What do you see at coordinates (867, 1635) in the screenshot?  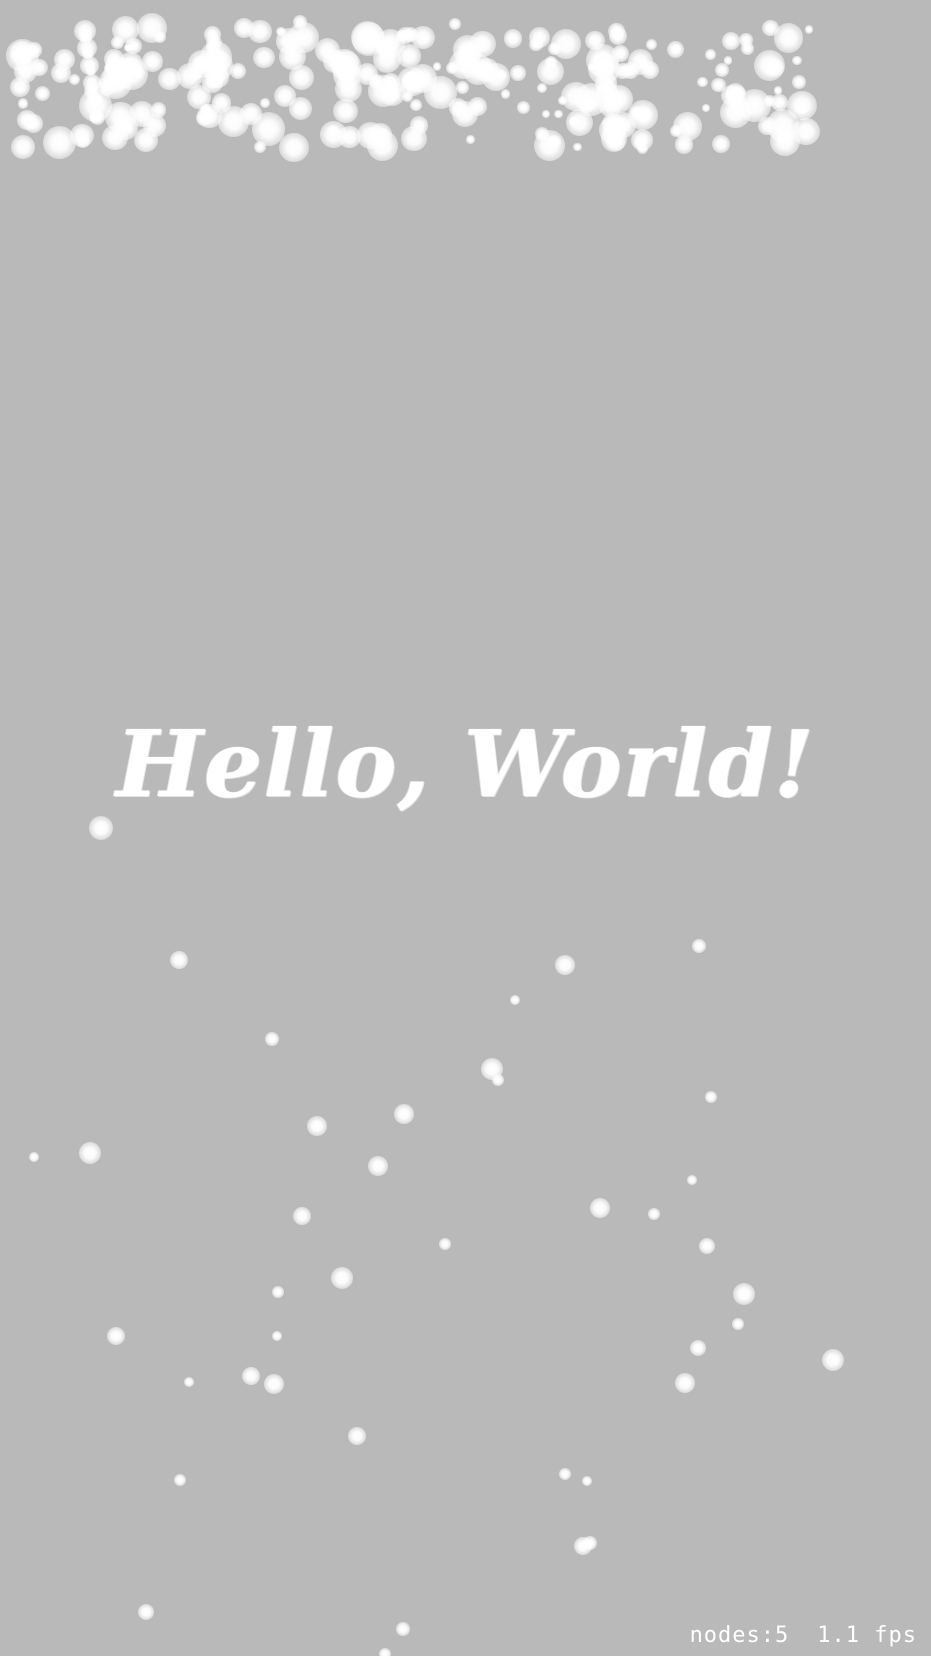 I see `fps-label: 1.1 fps` at bounding box center [867, 1635].